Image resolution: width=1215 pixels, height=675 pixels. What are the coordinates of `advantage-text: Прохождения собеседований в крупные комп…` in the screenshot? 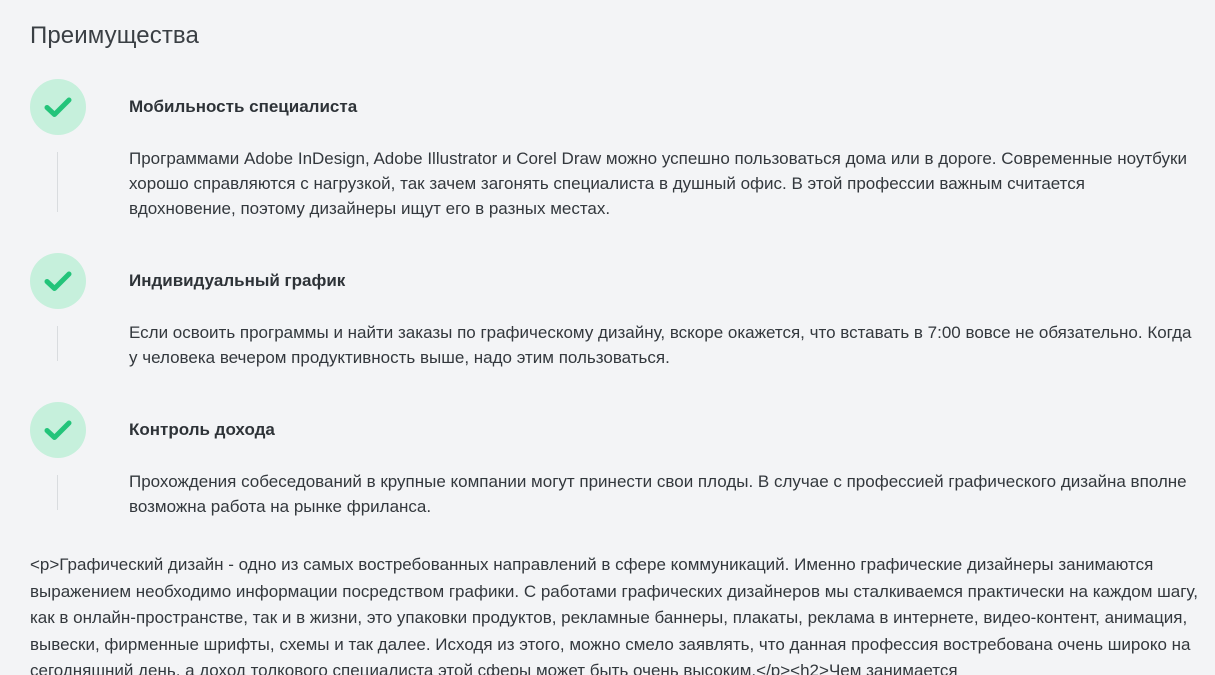 It's located at (658, 494).